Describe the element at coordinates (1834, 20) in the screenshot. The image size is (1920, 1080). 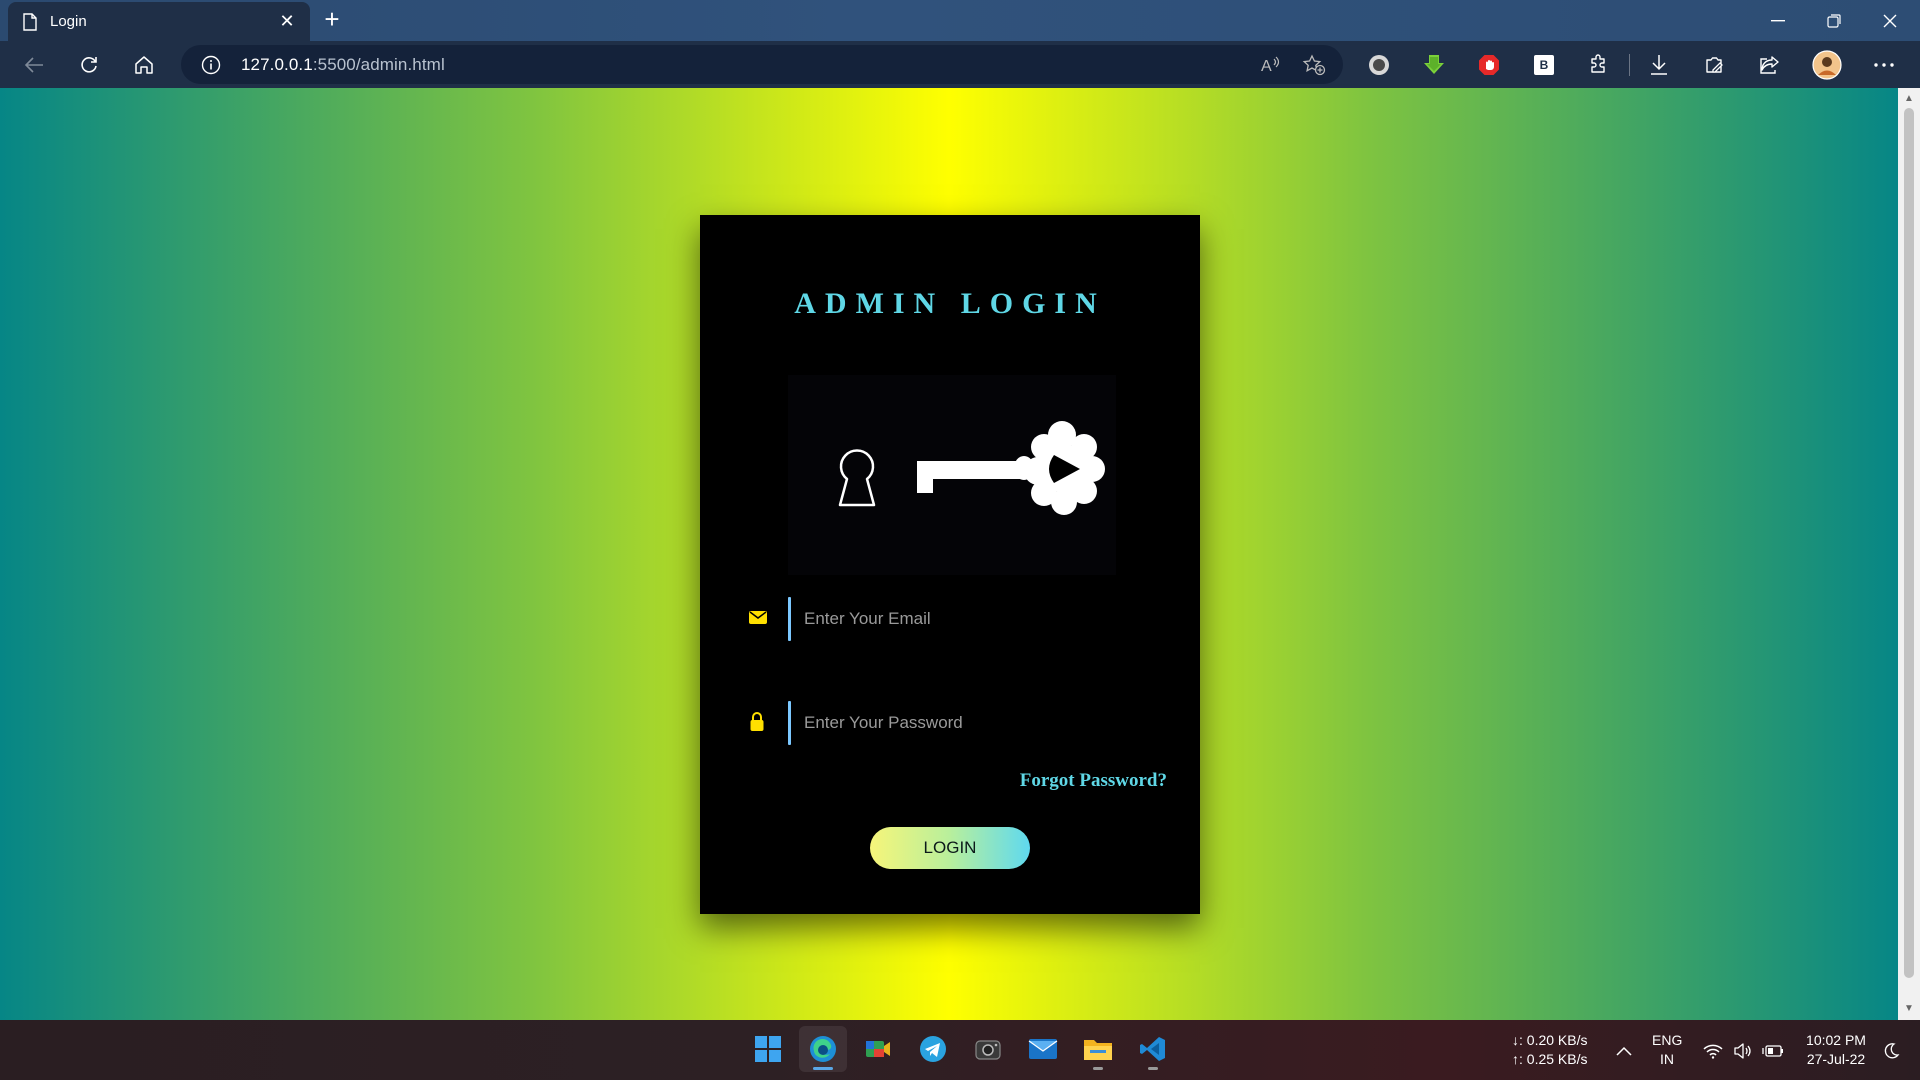
I see `restore-button` at that location.